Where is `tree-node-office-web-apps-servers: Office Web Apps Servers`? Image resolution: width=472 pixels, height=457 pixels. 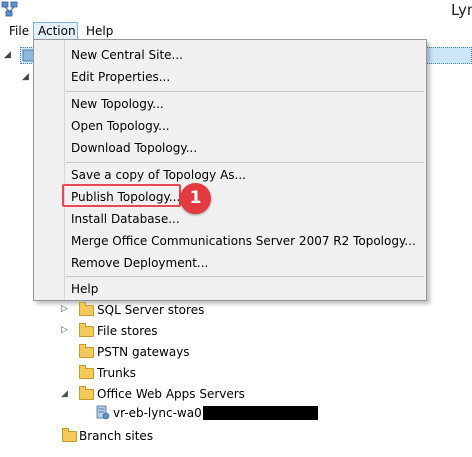 tree-node-office-web-apps-servers: Office Web Apps Servers is located at coordinates (171, 394).